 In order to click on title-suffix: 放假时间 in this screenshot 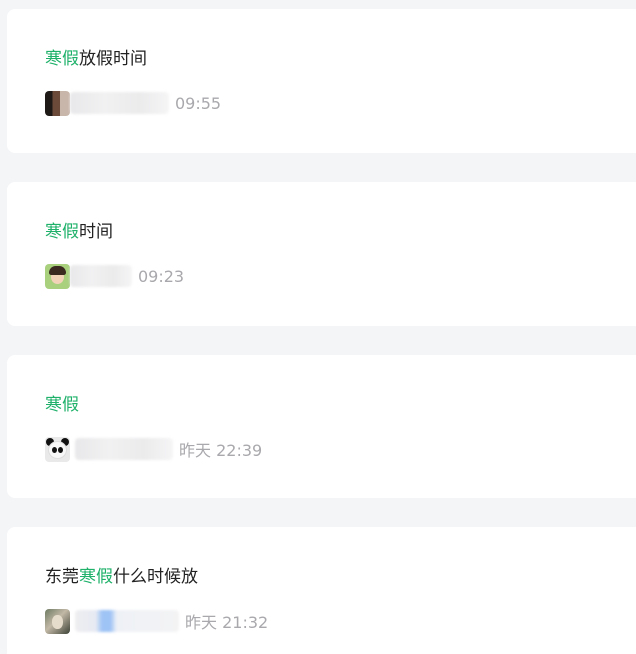, I will do `click(113, 59)`.